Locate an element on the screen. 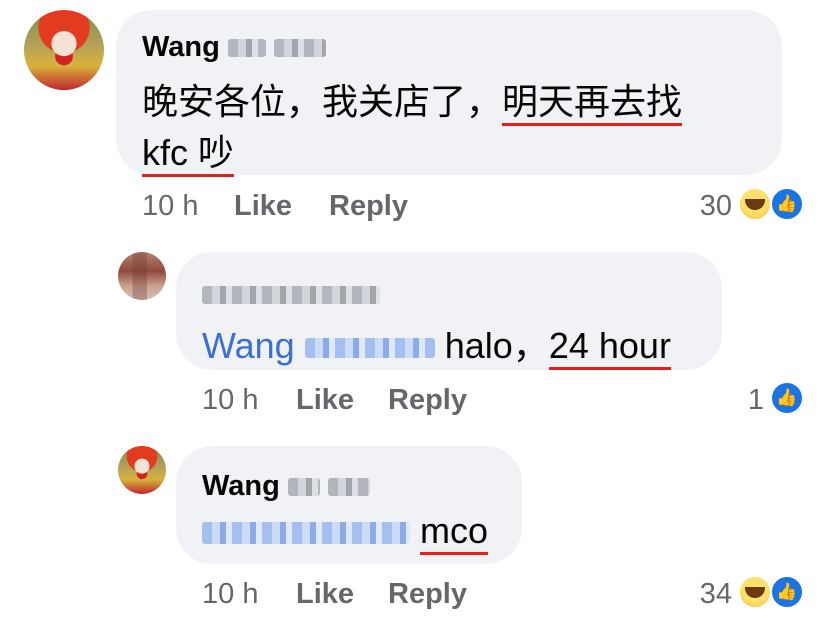 This screenshot has height=618, width=828. comment-text-line-2: kfc 吵 is located at coordinates (188, 150).